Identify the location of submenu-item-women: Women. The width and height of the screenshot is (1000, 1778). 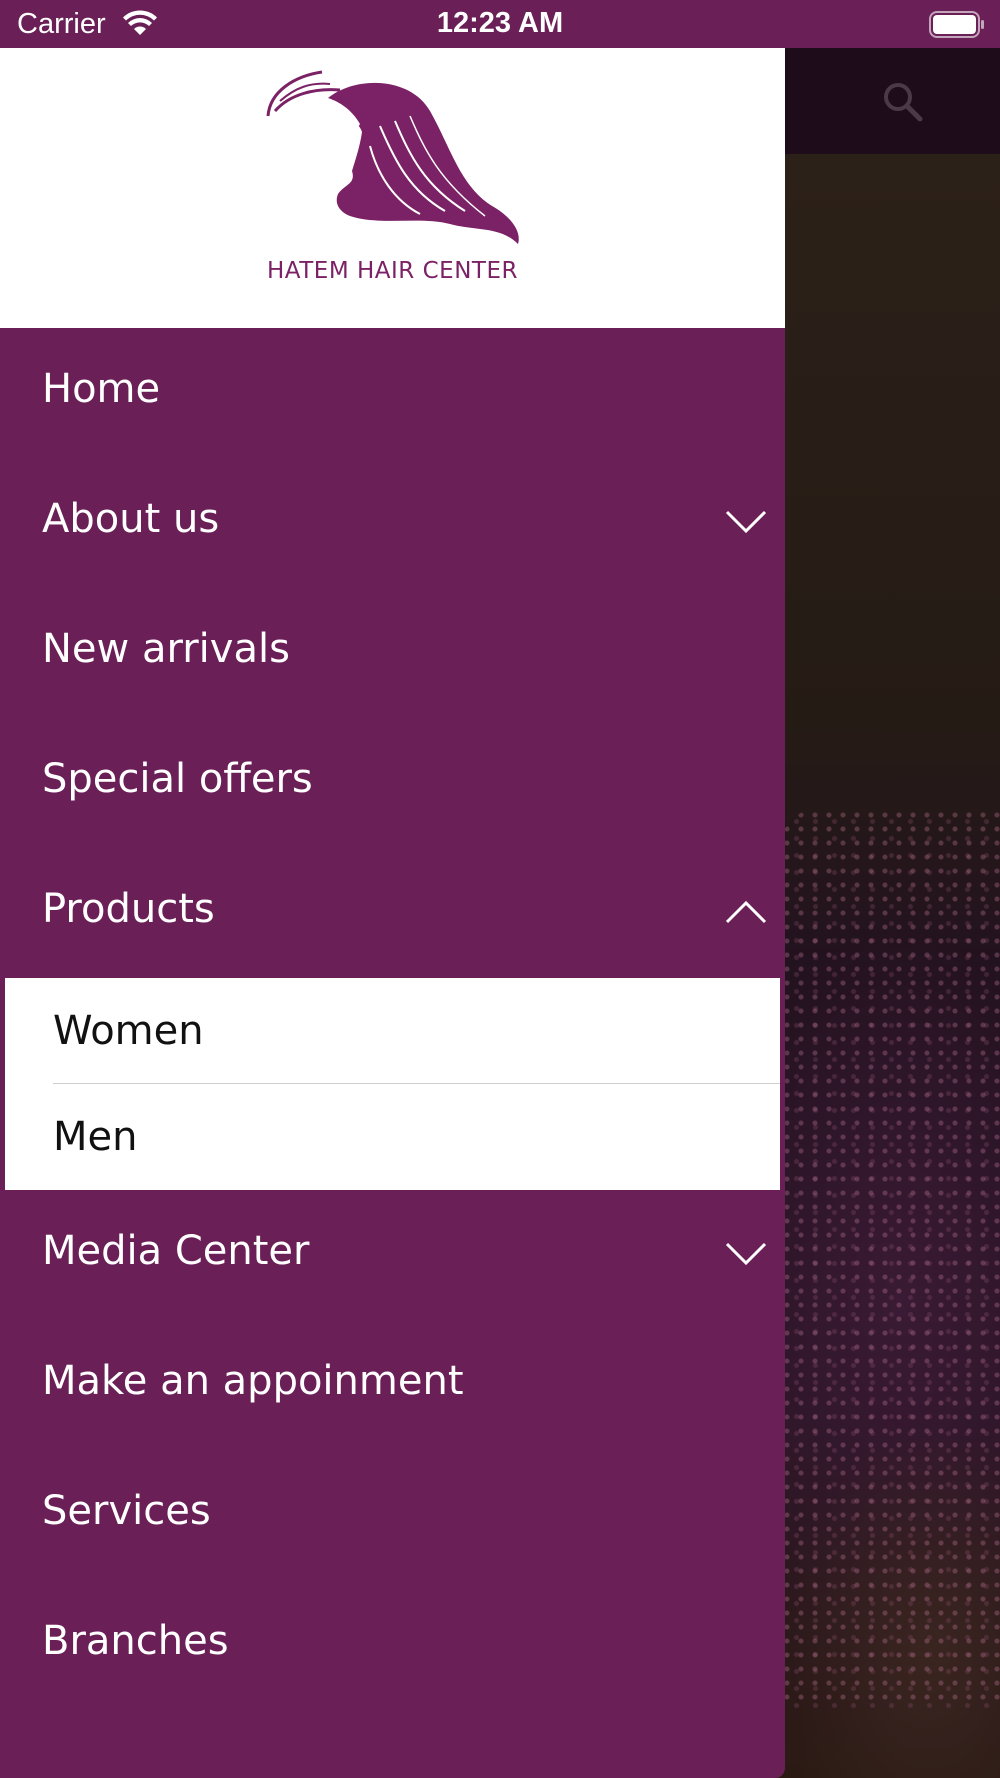
(392, 1031).